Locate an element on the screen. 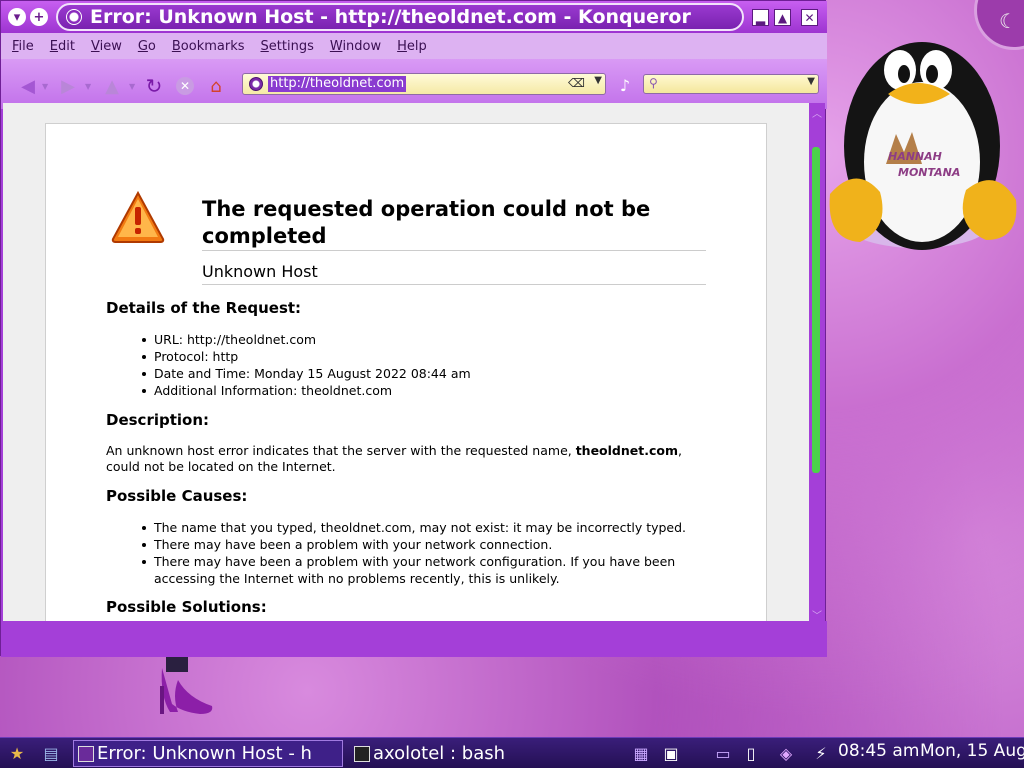 The width and height of the screenshot is (1024, 768). high-heel-image is located at coordinates (186, 685).